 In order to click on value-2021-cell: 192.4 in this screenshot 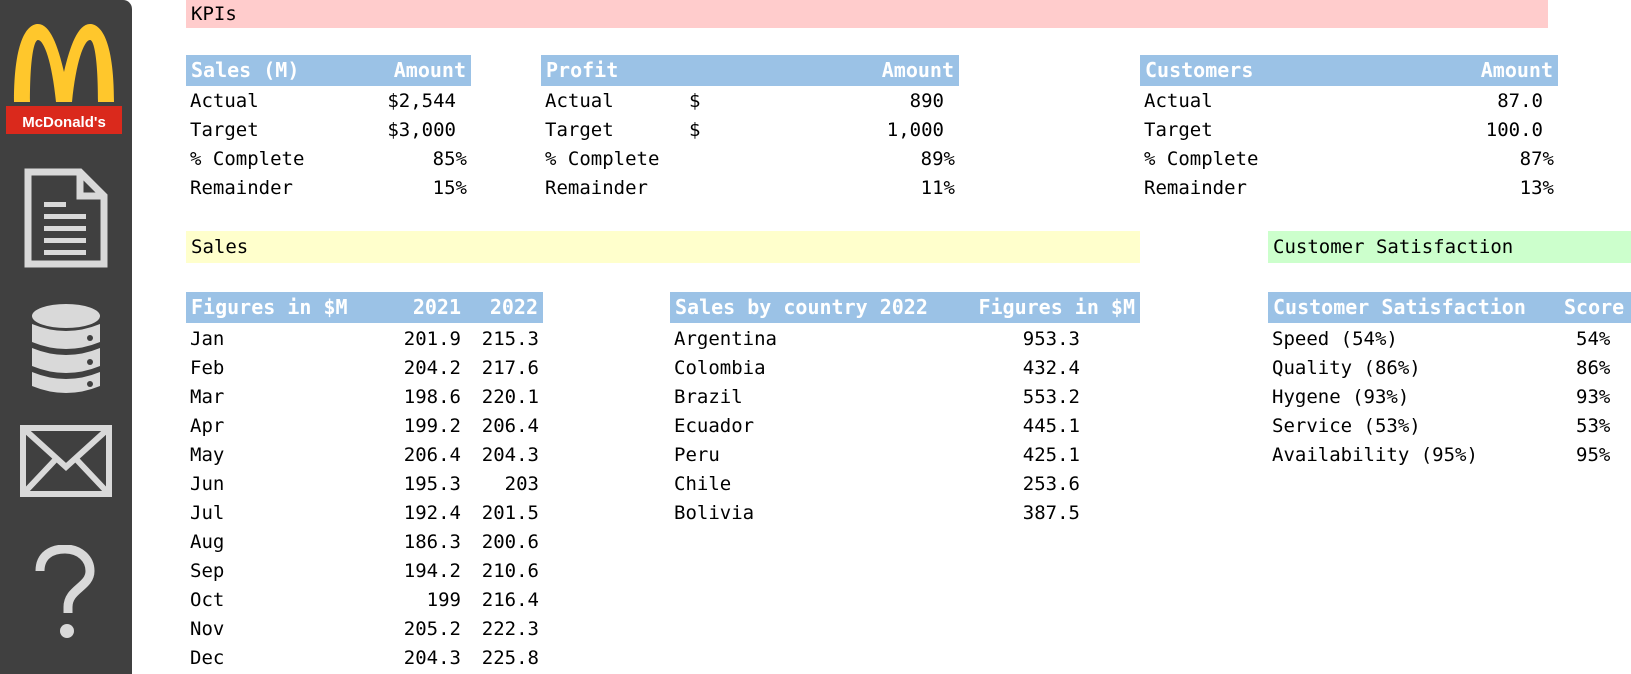, I will do `click(432, 513)`.